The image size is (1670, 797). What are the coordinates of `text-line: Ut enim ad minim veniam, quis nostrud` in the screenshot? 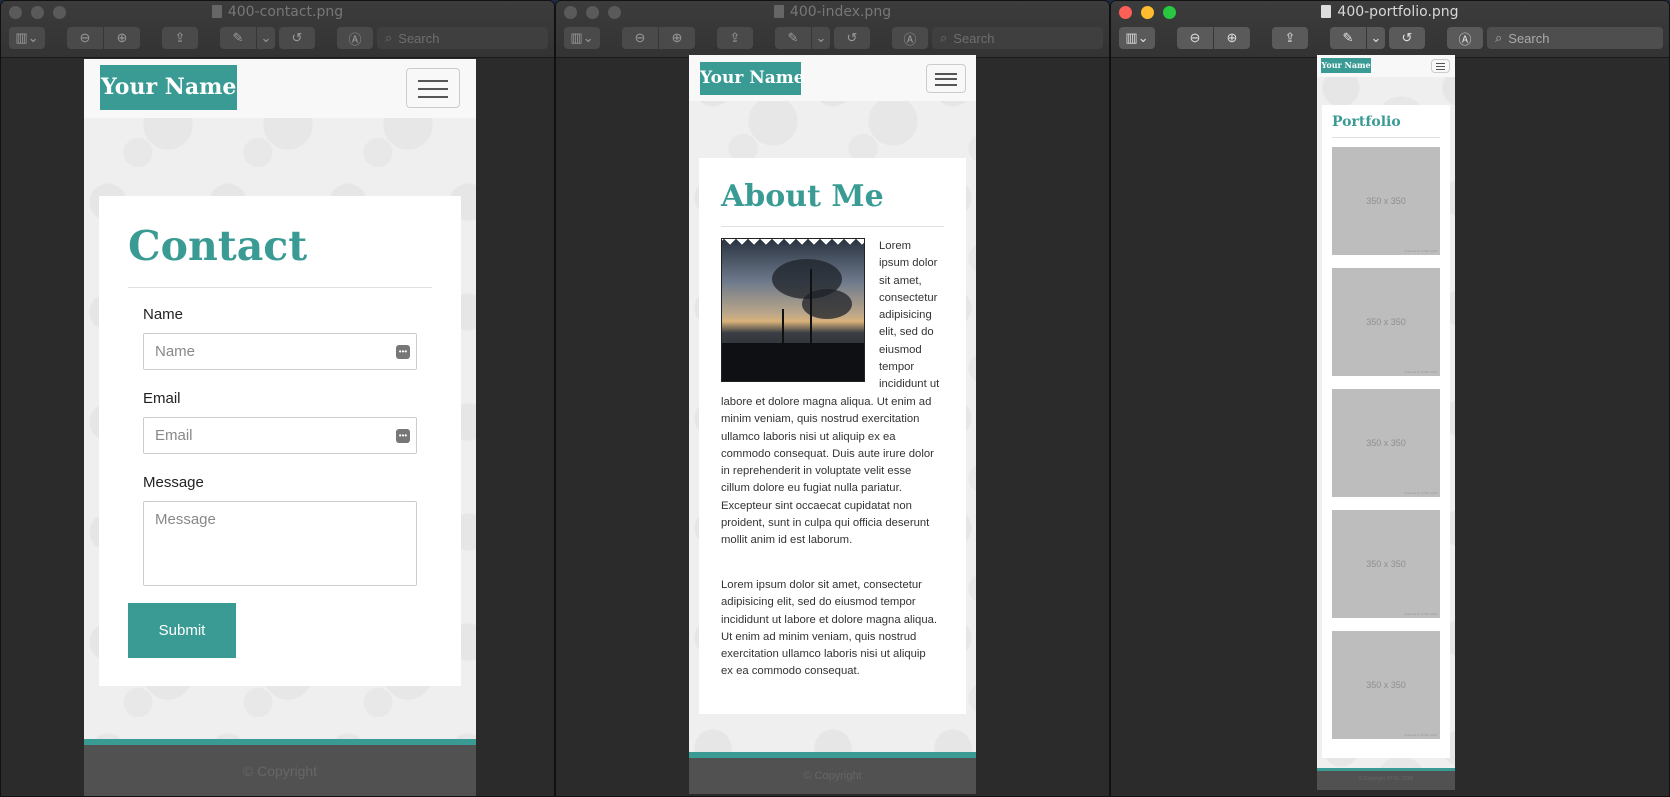 It's located at (819, 636).